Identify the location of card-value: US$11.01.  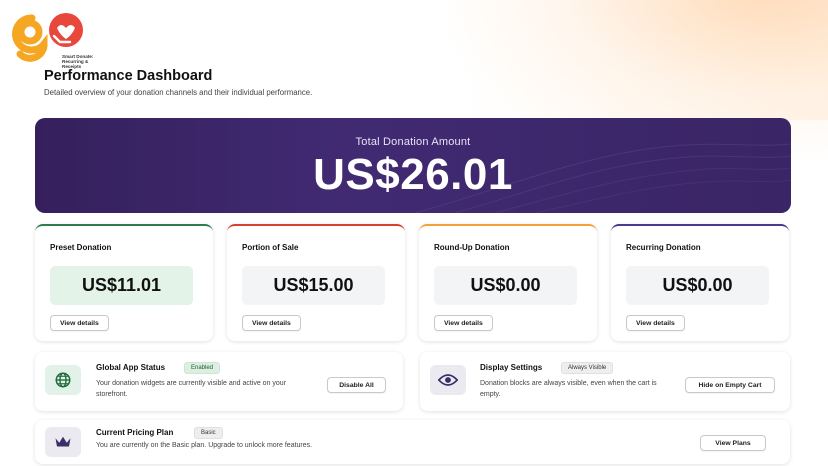
(121, 285).